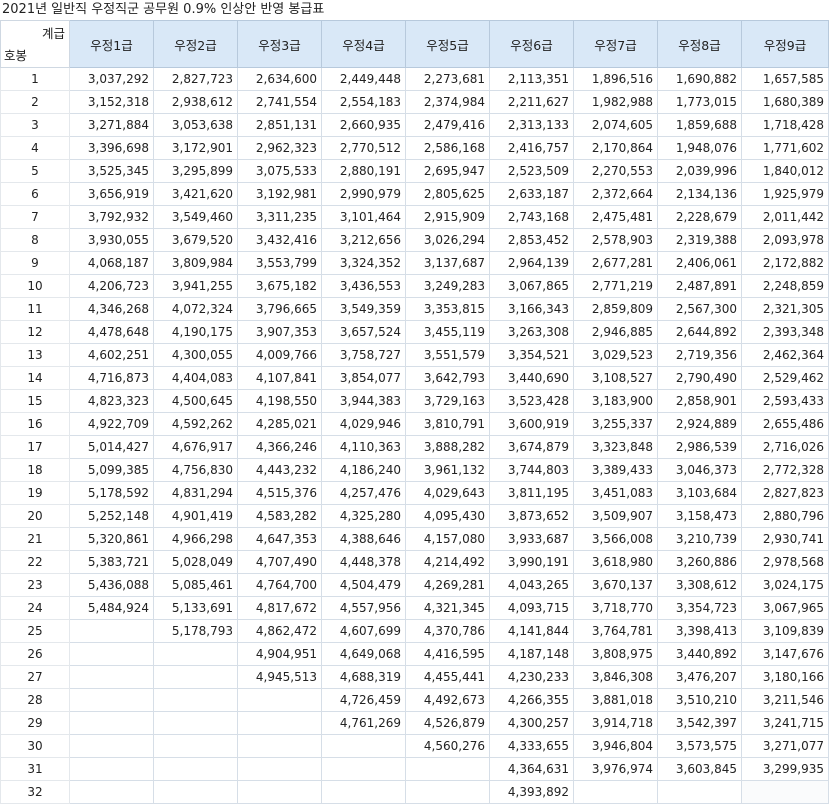 The height and width of the screenshot is (804, 829). What do you see at coordinates (785, 585) in the screenshot?
I see `salary-cell: 3,024,175` at bounding box center [785, 585].